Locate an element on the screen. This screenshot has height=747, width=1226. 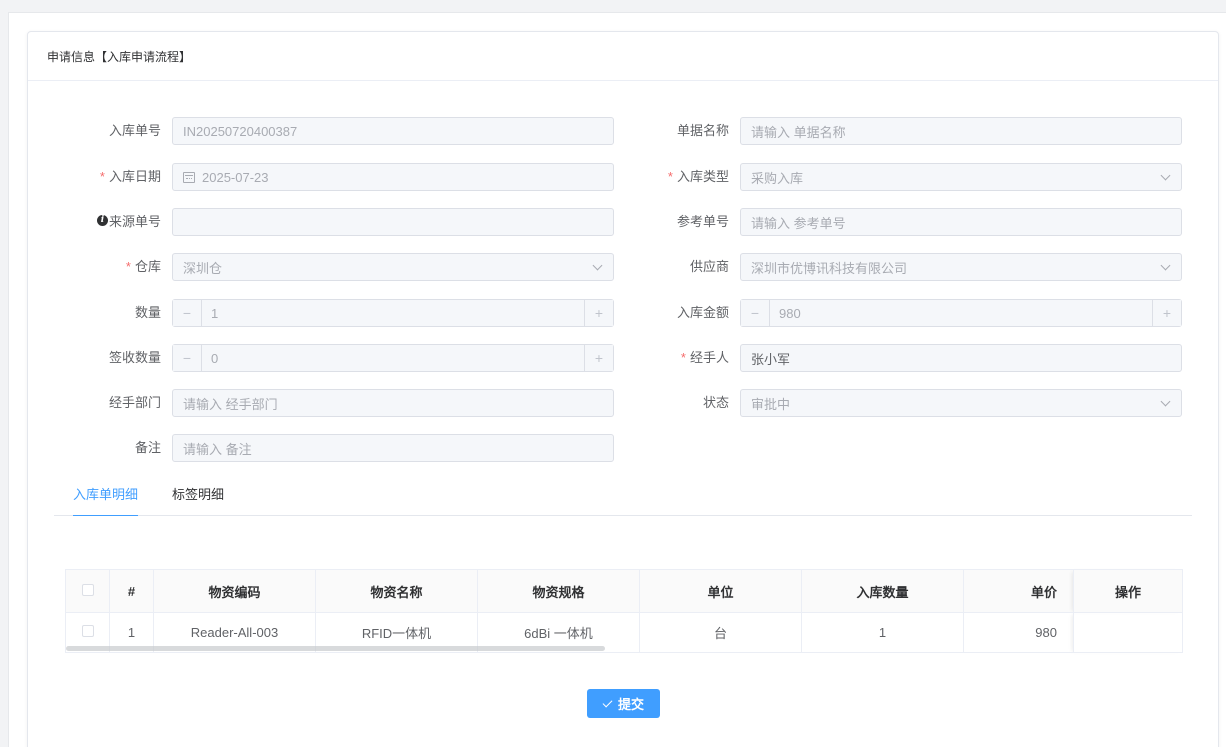
table-cell: 980 is located at coordinates (1018, 632).